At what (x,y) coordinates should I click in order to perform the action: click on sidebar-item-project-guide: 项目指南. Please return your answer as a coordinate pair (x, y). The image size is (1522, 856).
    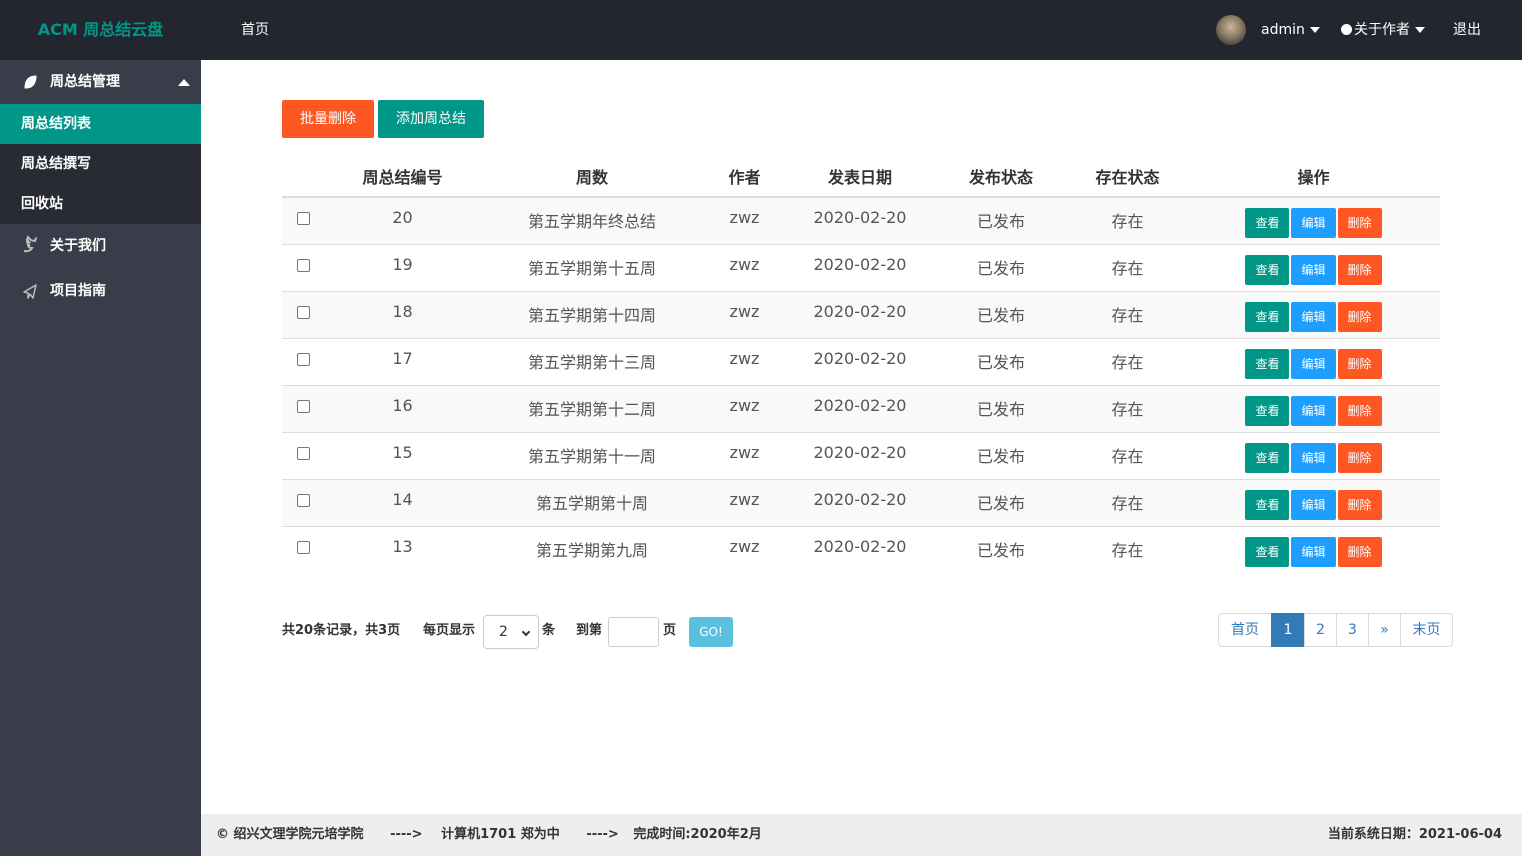
    Looking at the image, I should click on (100, 291).